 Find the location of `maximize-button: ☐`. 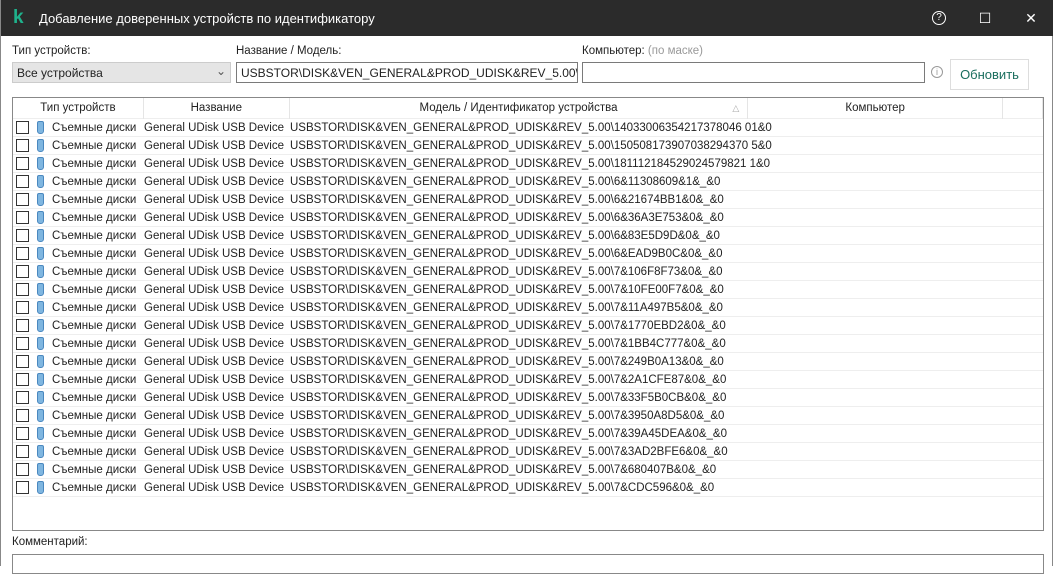

maximize-button: ☐ is located at coordinates (985, 18).